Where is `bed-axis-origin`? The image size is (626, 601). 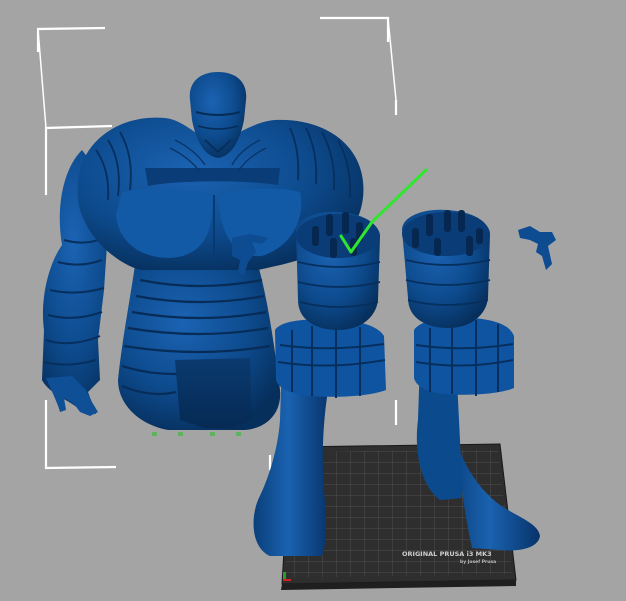
bed-axis-origin is located at coordinates (284, 576).